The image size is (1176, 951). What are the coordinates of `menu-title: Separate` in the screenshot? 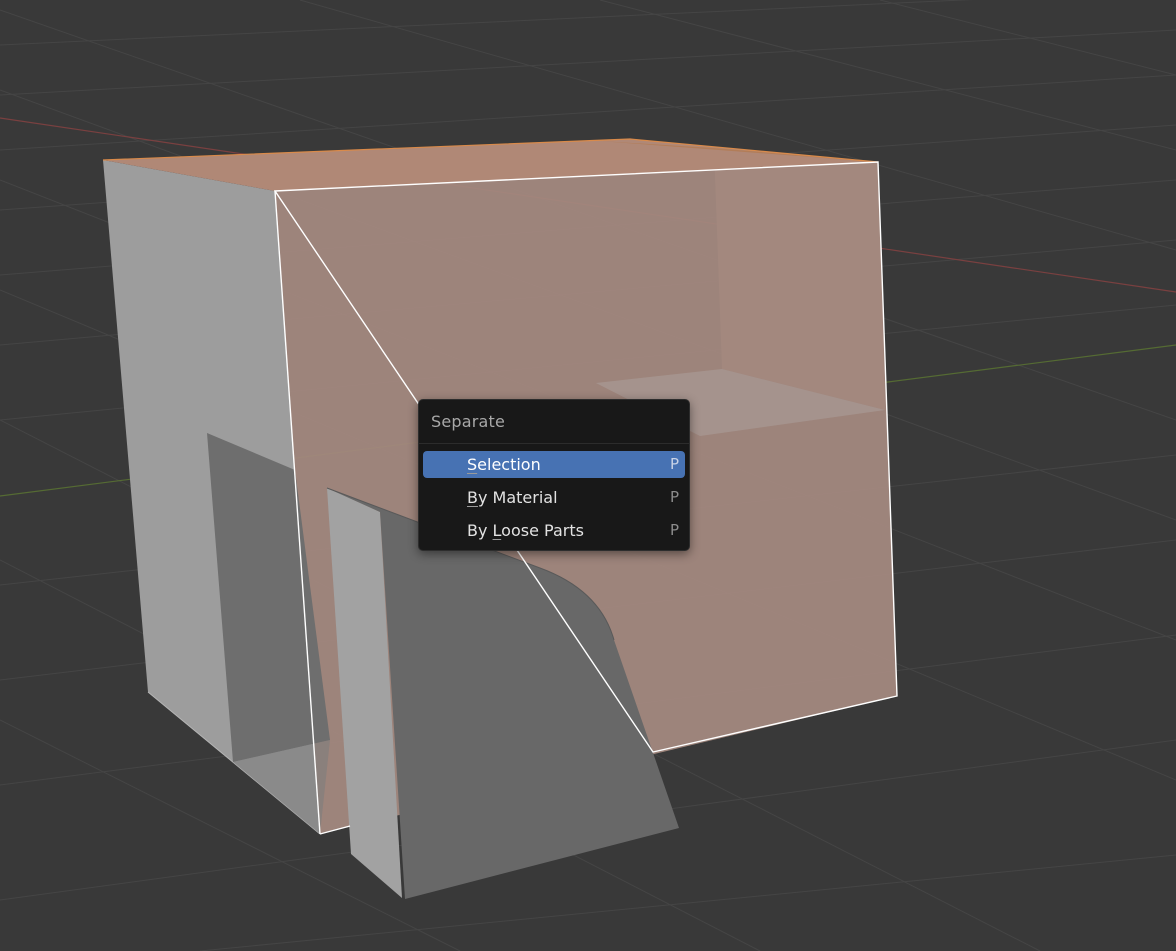 It's located at (468, 421).